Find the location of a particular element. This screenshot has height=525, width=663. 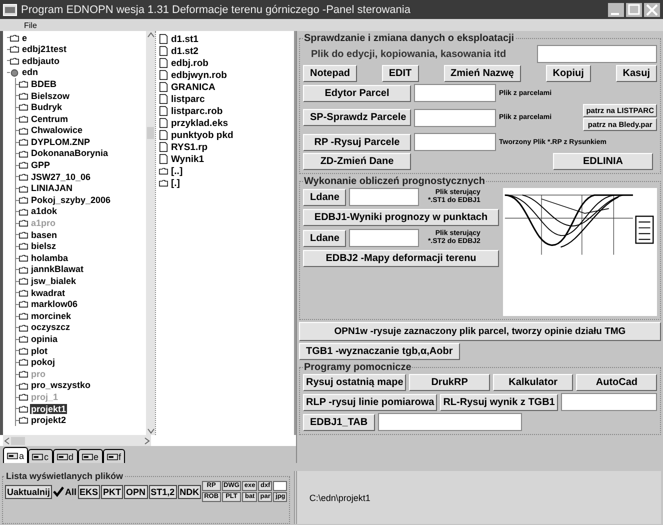

action-button: EDBJ2 -Mapy deformacji terenu is located at coordinates (401, 258).